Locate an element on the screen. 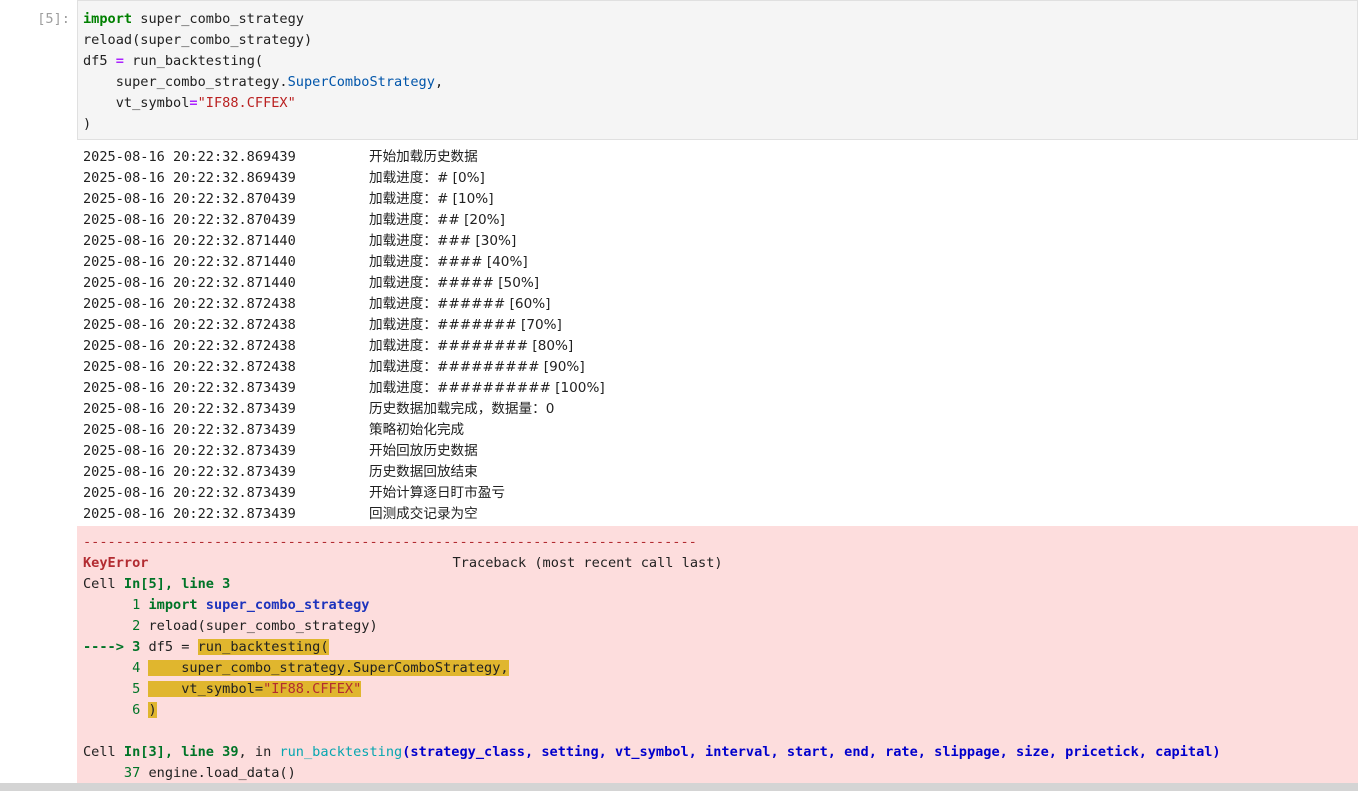 This screenshot has width=1358, height=791. code-text: vt_symbol is located at coordinates (136, 103).